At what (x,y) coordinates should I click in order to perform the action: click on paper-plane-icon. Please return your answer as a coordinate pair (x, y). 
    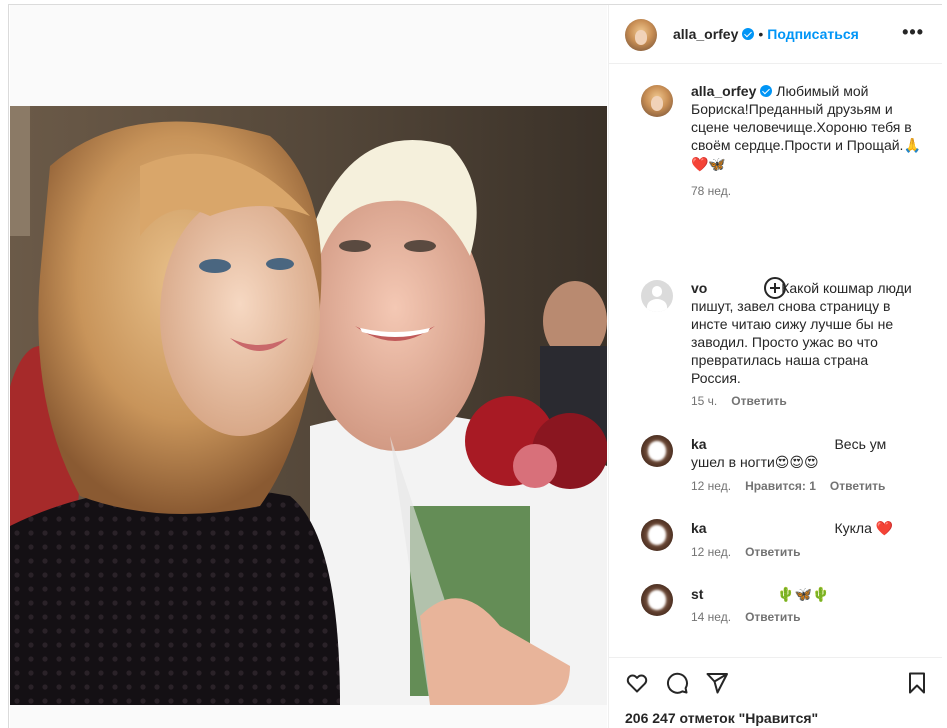
    Looking at the image, I should click on (717, 685).